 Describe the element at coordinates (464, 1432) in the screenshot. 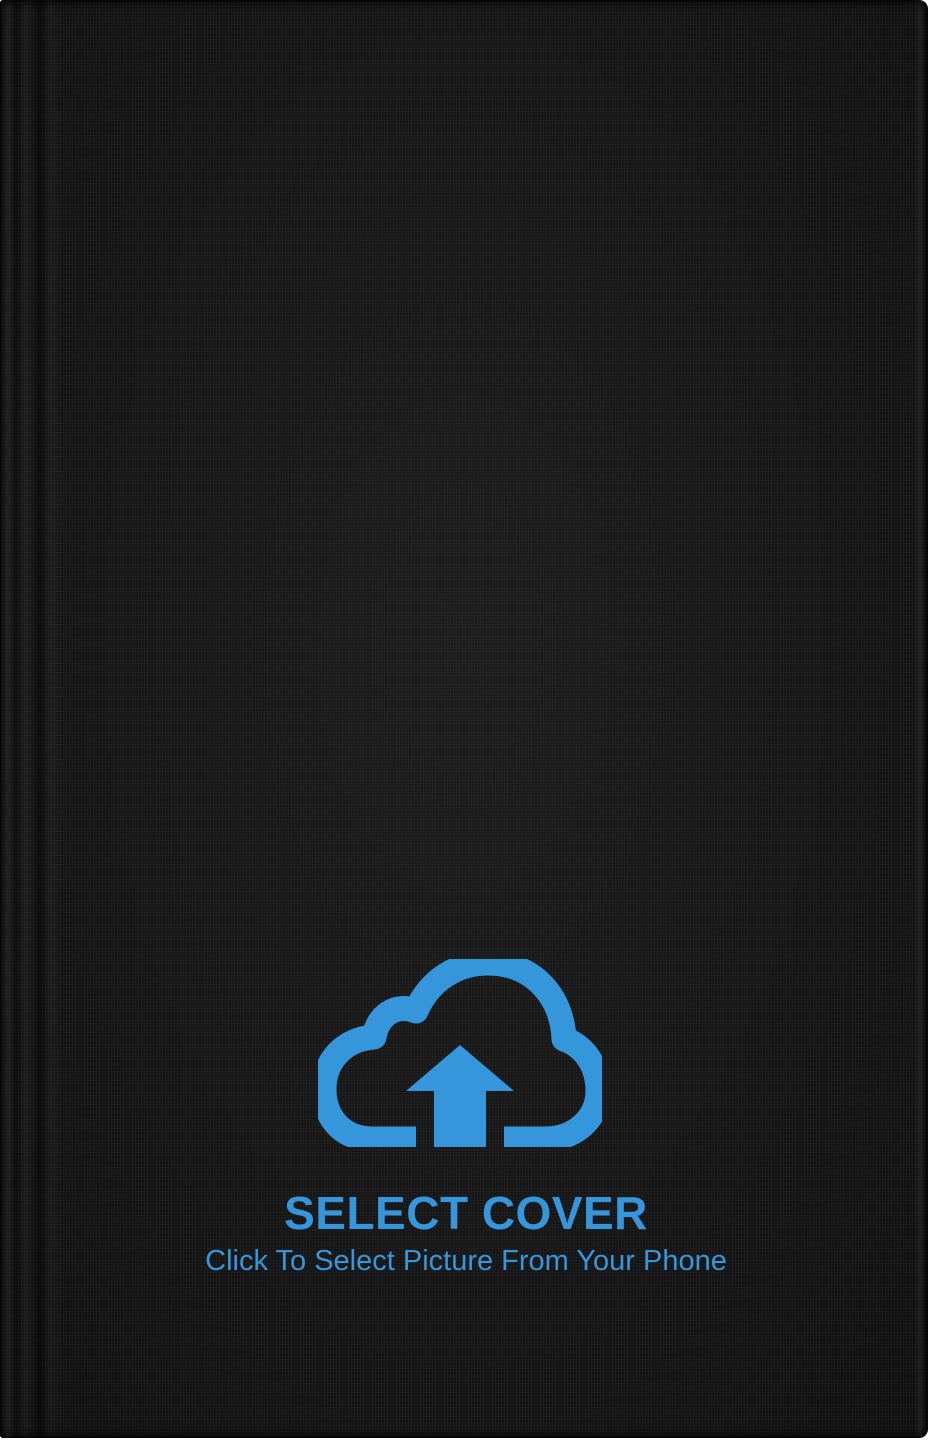

I see `book-edge-bottom` at that location.